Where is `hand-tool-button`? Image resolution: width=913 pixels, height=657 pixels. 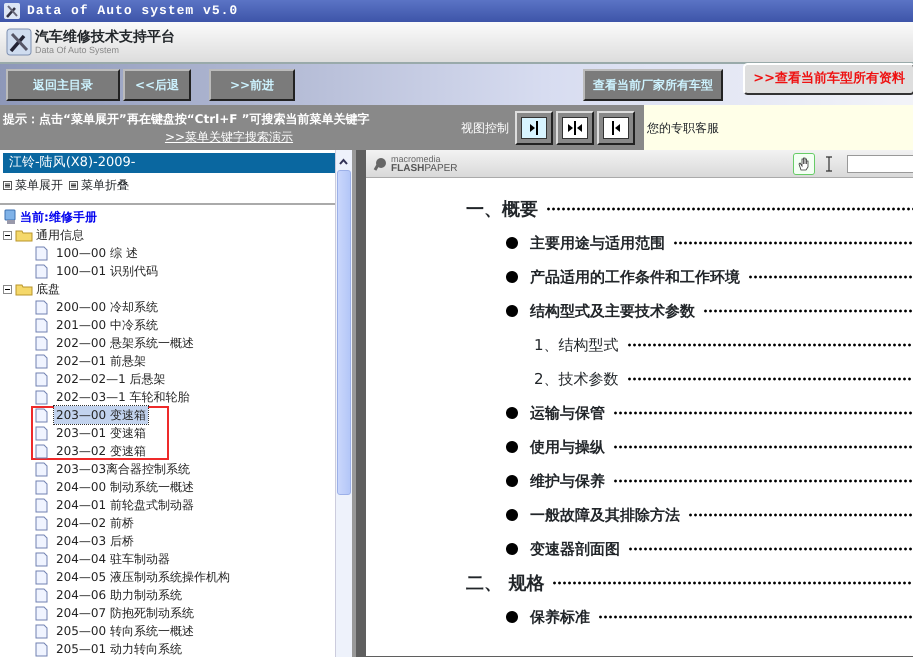 hand-tool-button is located at coordinates (804, 163).